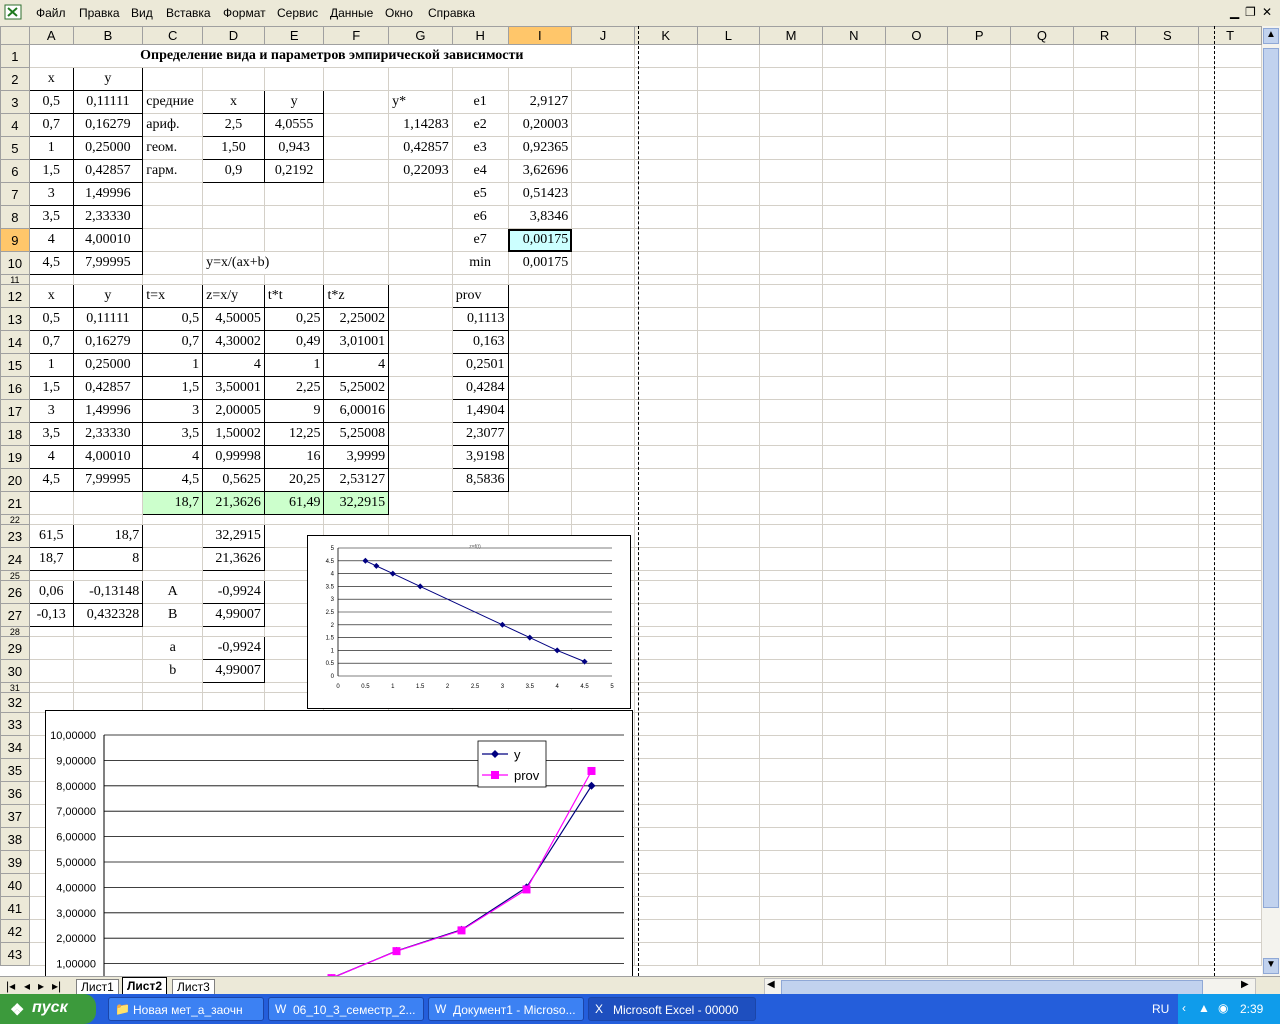 The image size is (1280, 1024). I want to click on cell-h3: e1, so click(480, 102).